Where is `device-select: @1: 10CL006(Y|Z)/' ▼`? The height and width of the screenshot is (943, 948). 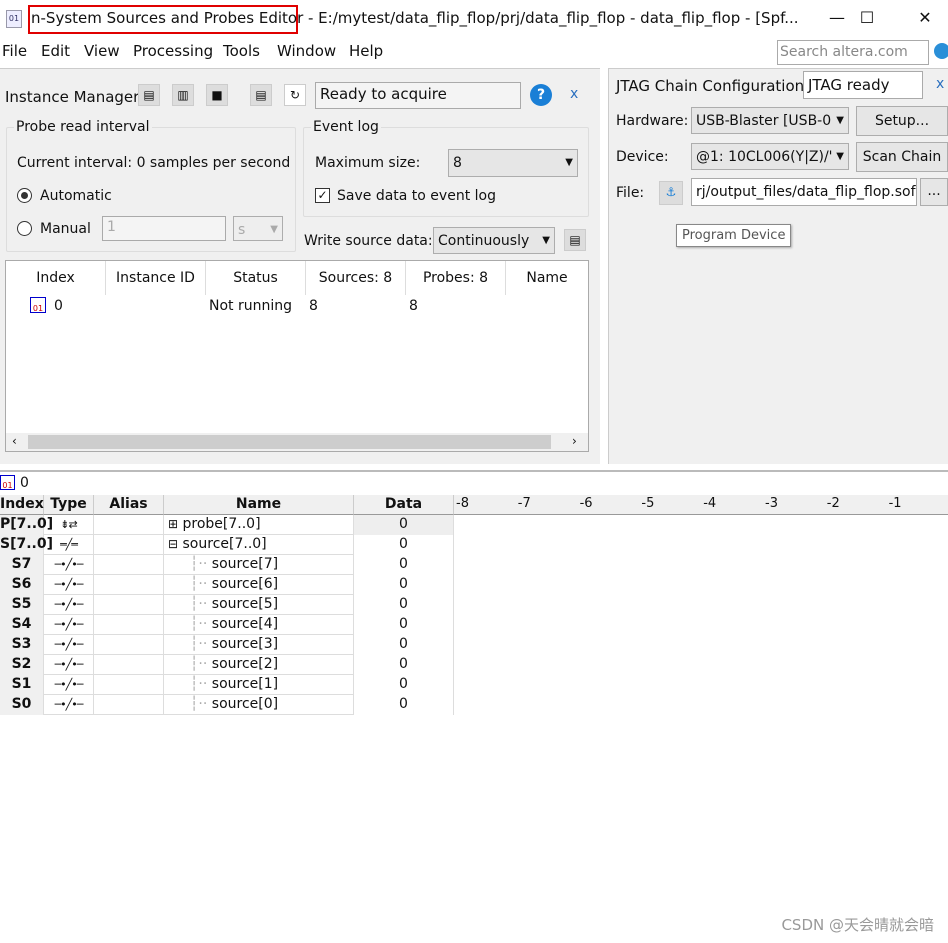
device-select: @1: 10CL006(Y|Z)/' ▼ is located at coordinates (770, 156).